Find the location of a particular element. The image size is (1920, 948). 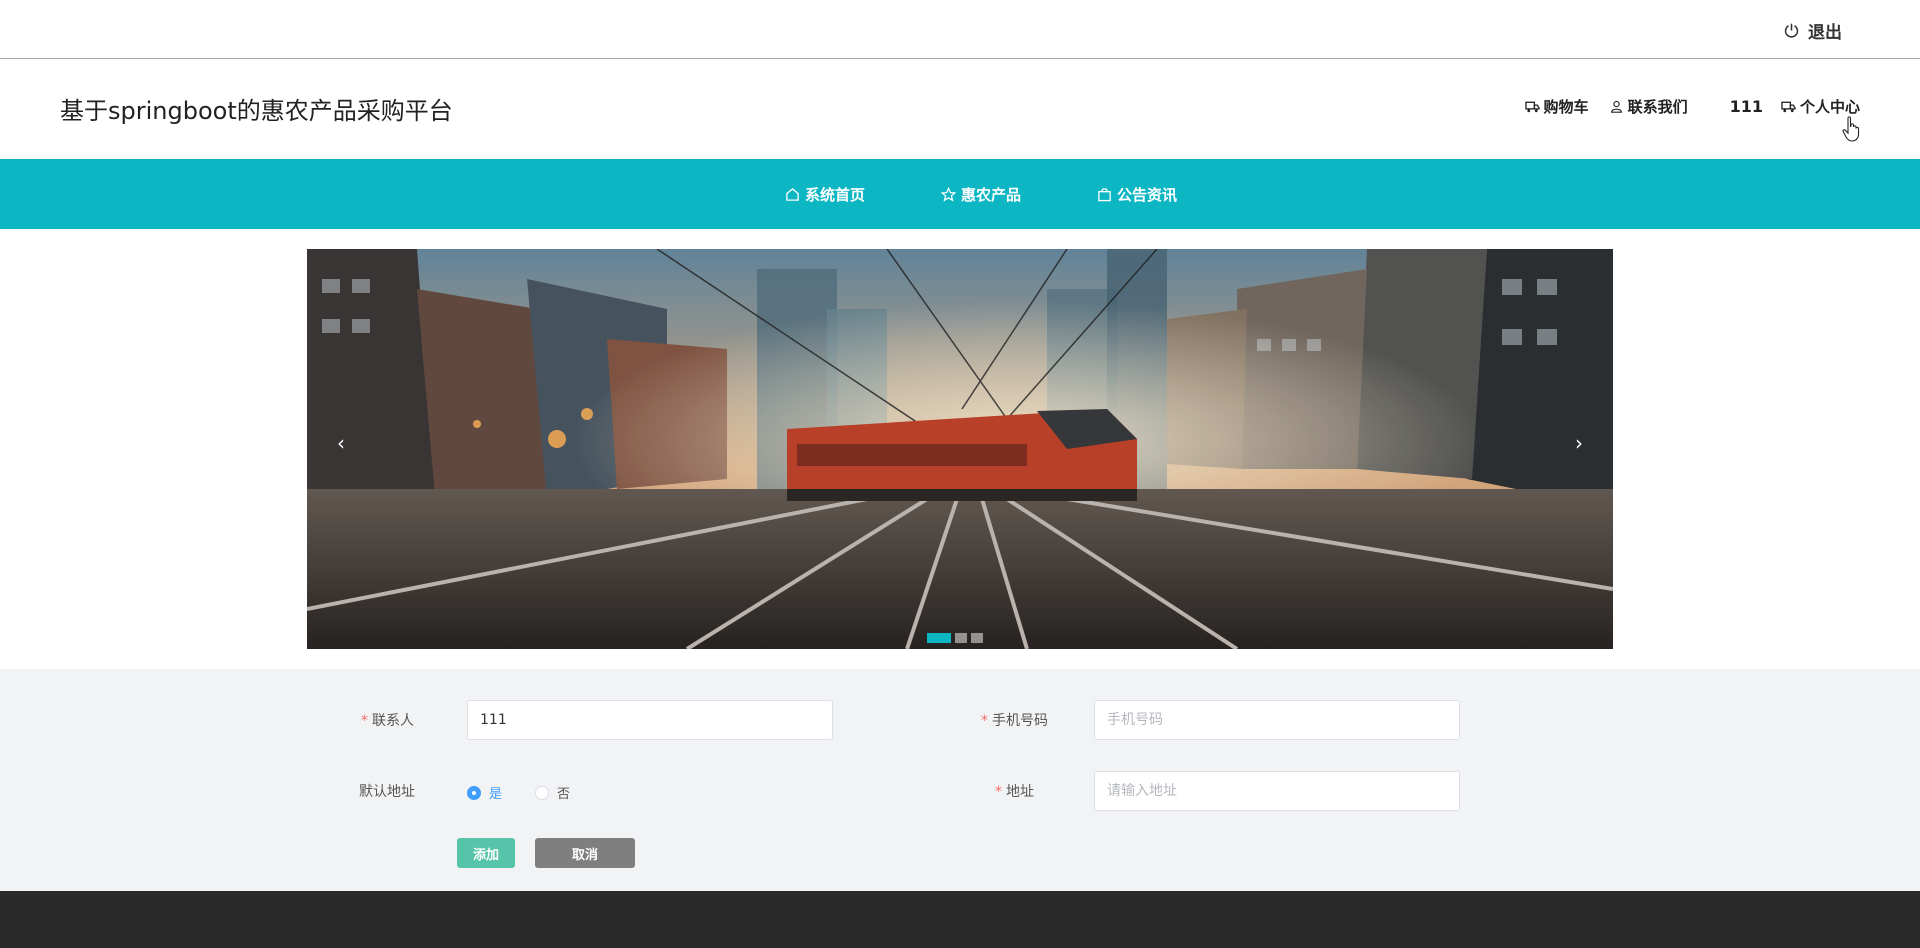

phone-label: * 手机号码 is located at coordinates (1014, 721).